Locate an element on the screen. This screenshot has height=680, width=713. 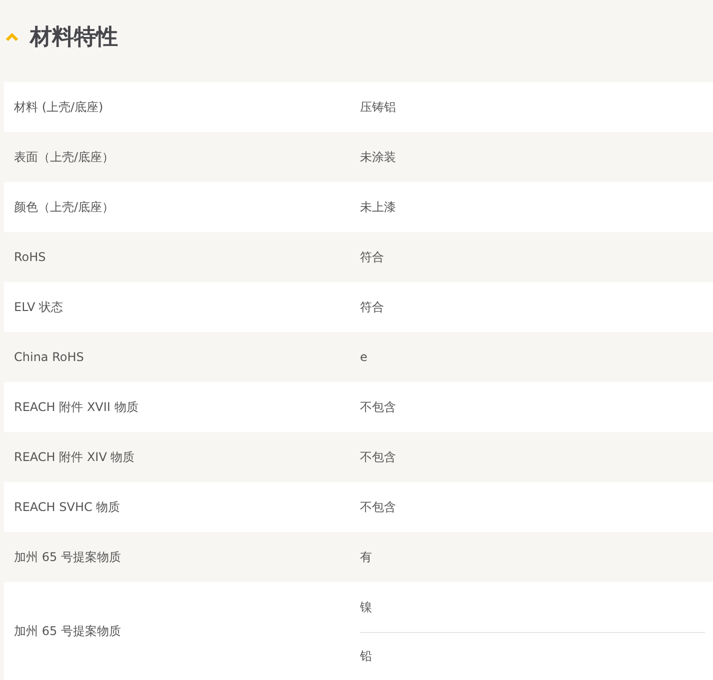
property-value: 未上漆 is located at coordinates (378, 207).